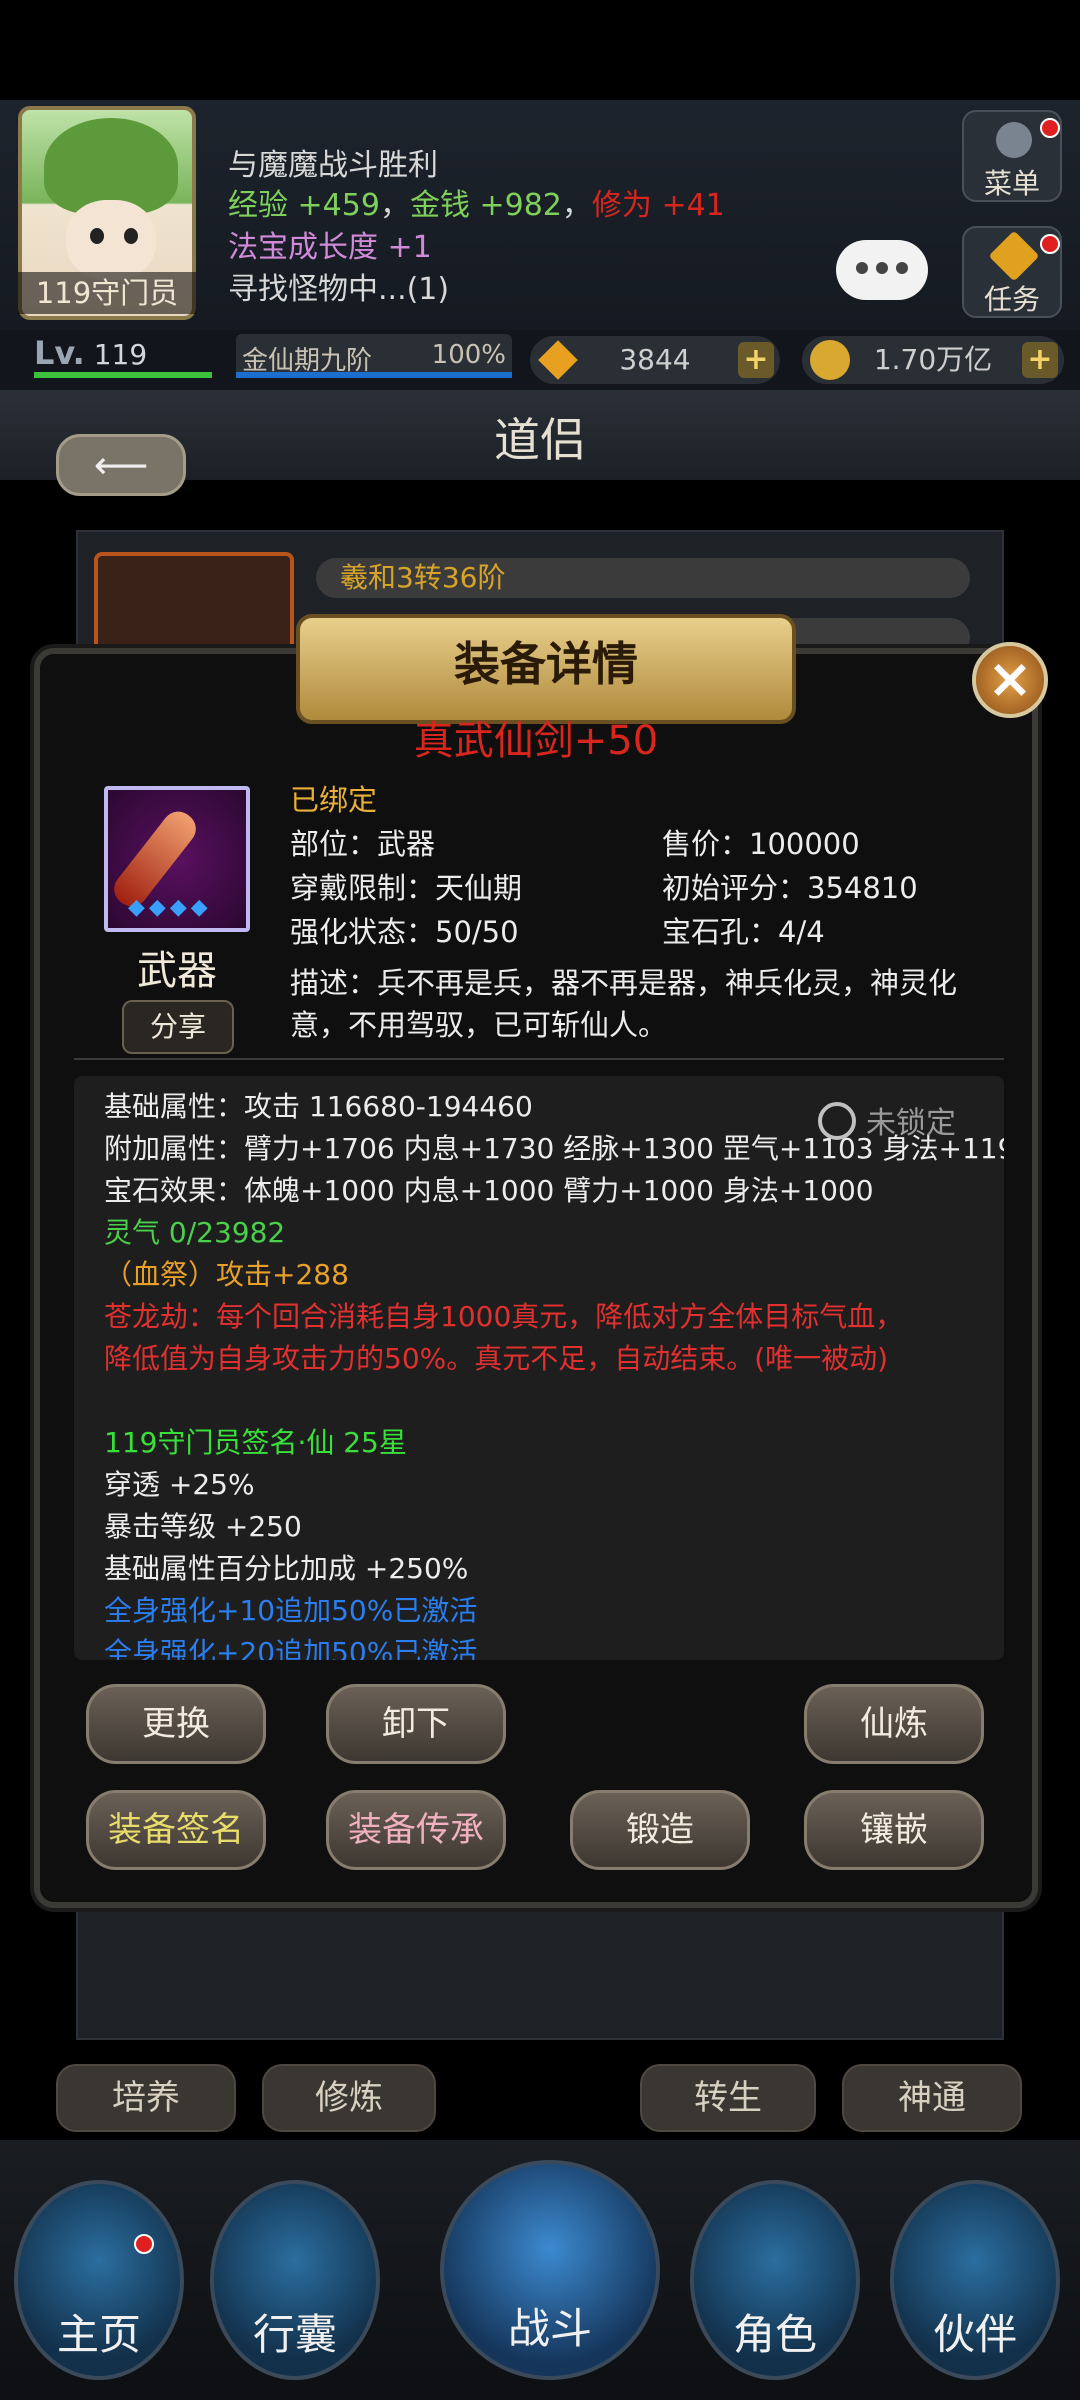  Describe the element at coordinates (693, 205) in the screenshot. I see `cultivation-value: +41` at that location.